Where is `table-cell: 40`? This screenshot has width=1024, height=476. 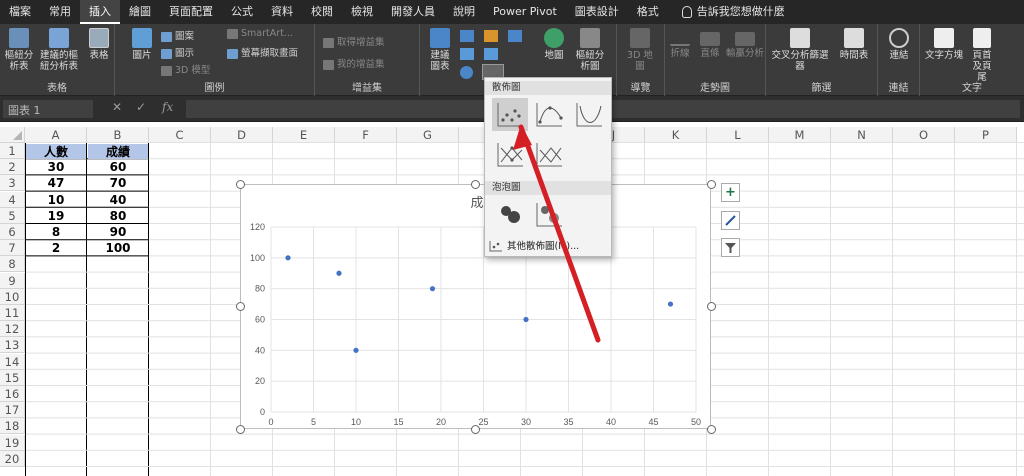
table-cell: 40 is located at coordinates (118, 200).